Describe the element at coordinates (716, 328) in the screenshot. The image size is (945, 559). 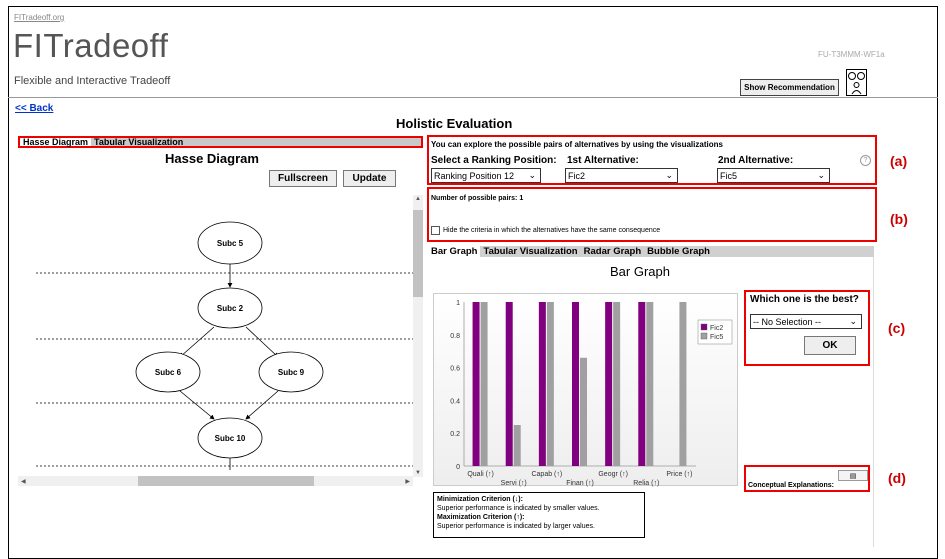
I see `legend-label: Fic2` at that location.